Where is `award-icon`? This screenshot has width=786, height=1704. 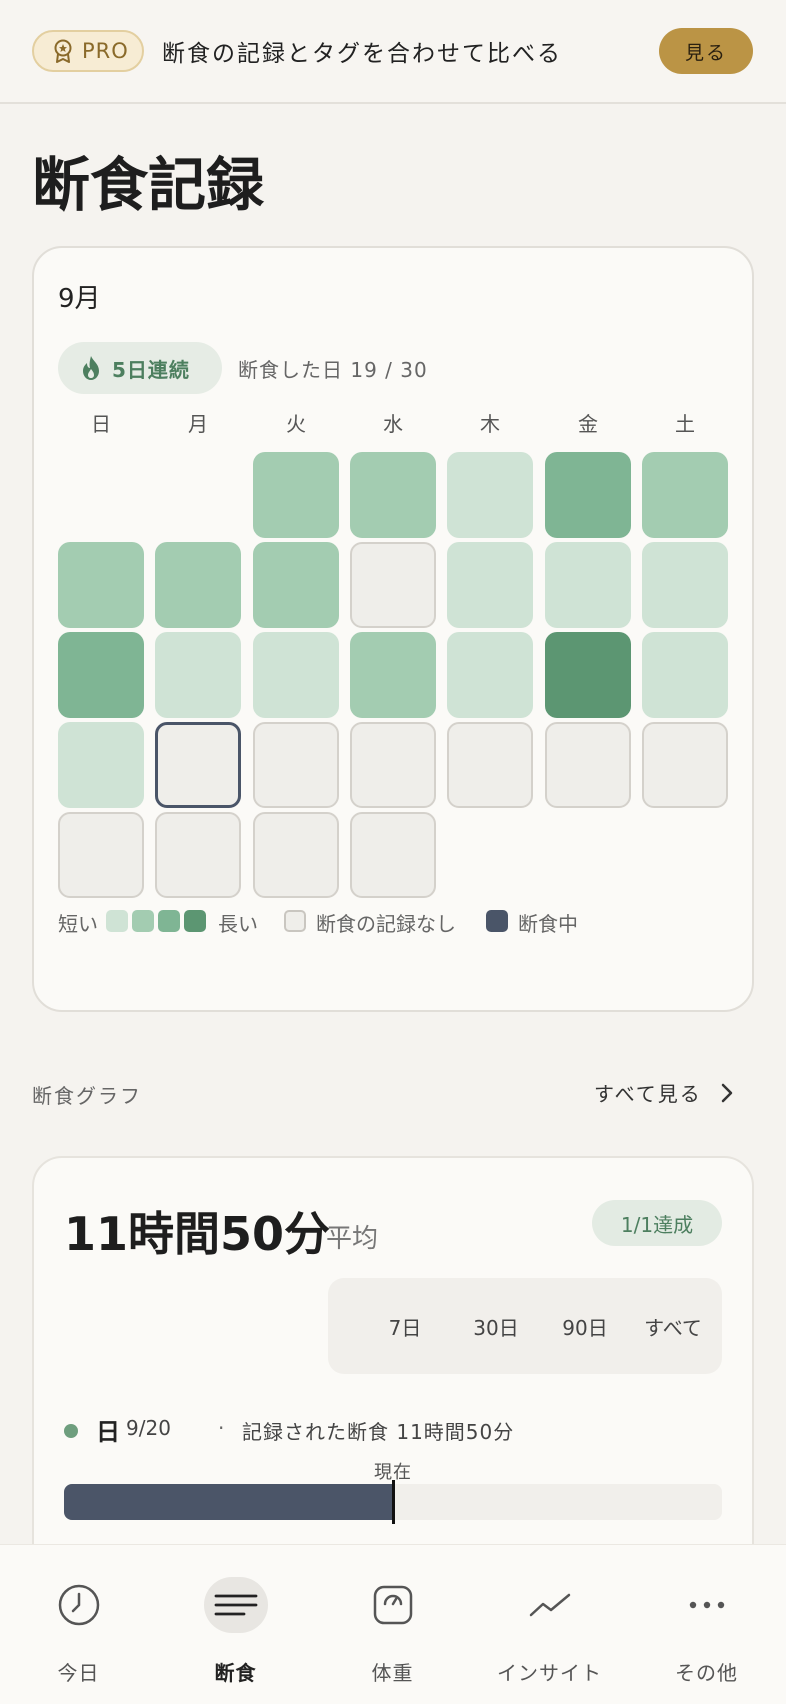
award-icon is located at coordinates (63, 51).